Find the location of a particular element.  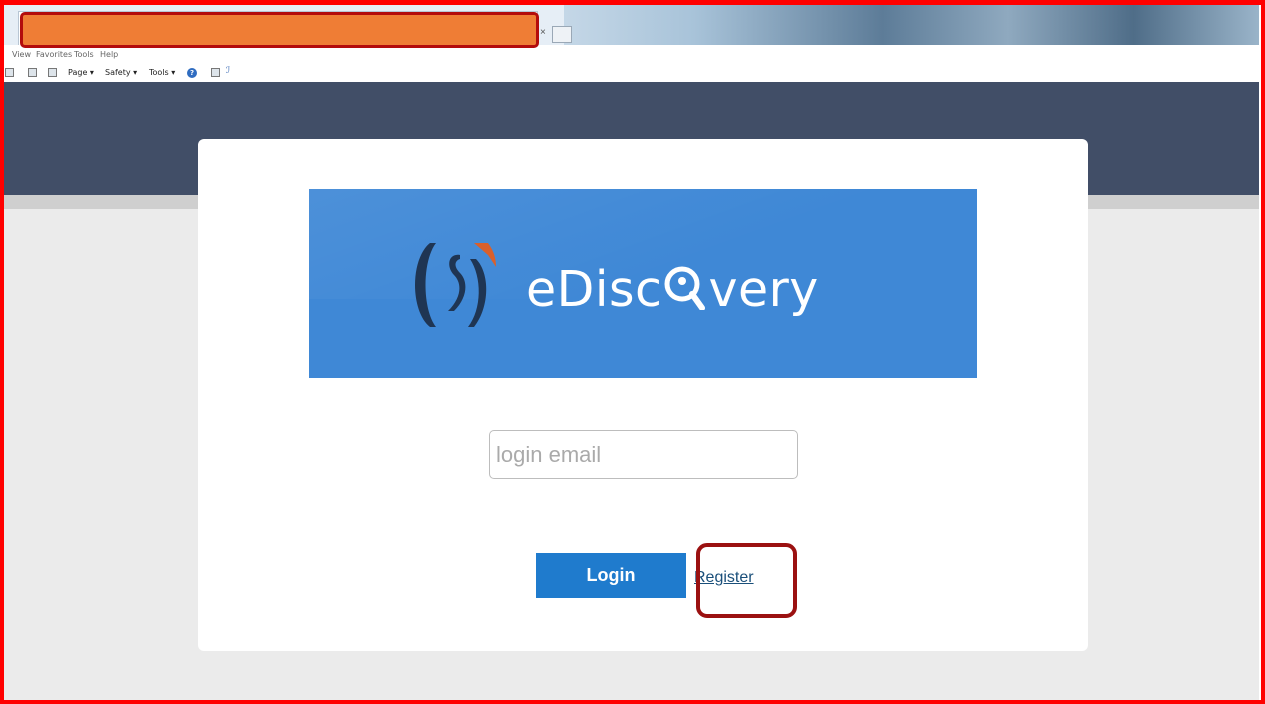

menu-tools: Tools is located at coordinates (84, 54).